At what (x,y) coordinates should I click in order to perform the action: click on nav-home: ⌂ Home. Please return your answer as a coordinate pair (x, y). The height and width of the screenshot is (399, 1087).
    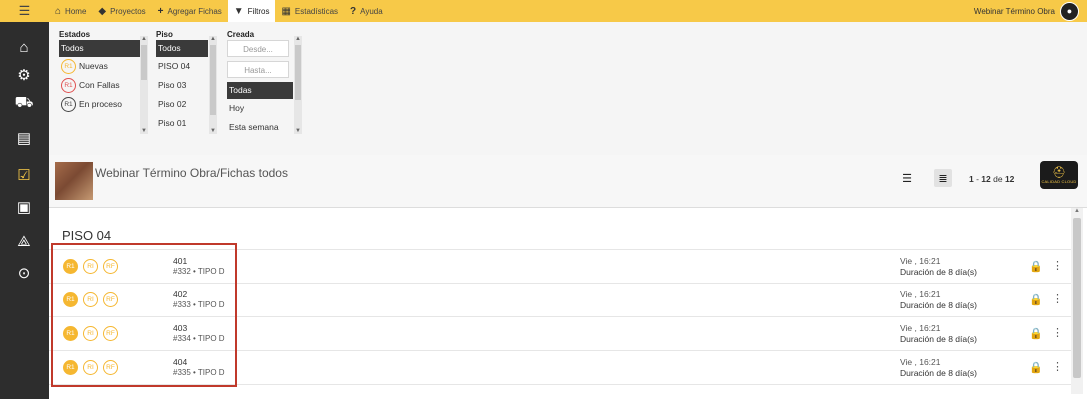
    Looking at the image, I should click on (70, 11).